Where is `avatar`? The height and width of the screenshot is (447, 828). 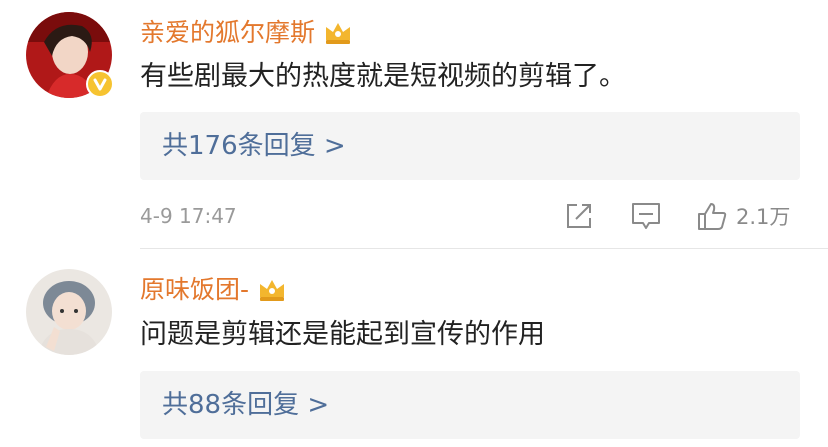
avatar is located at coordinates (69, 312).